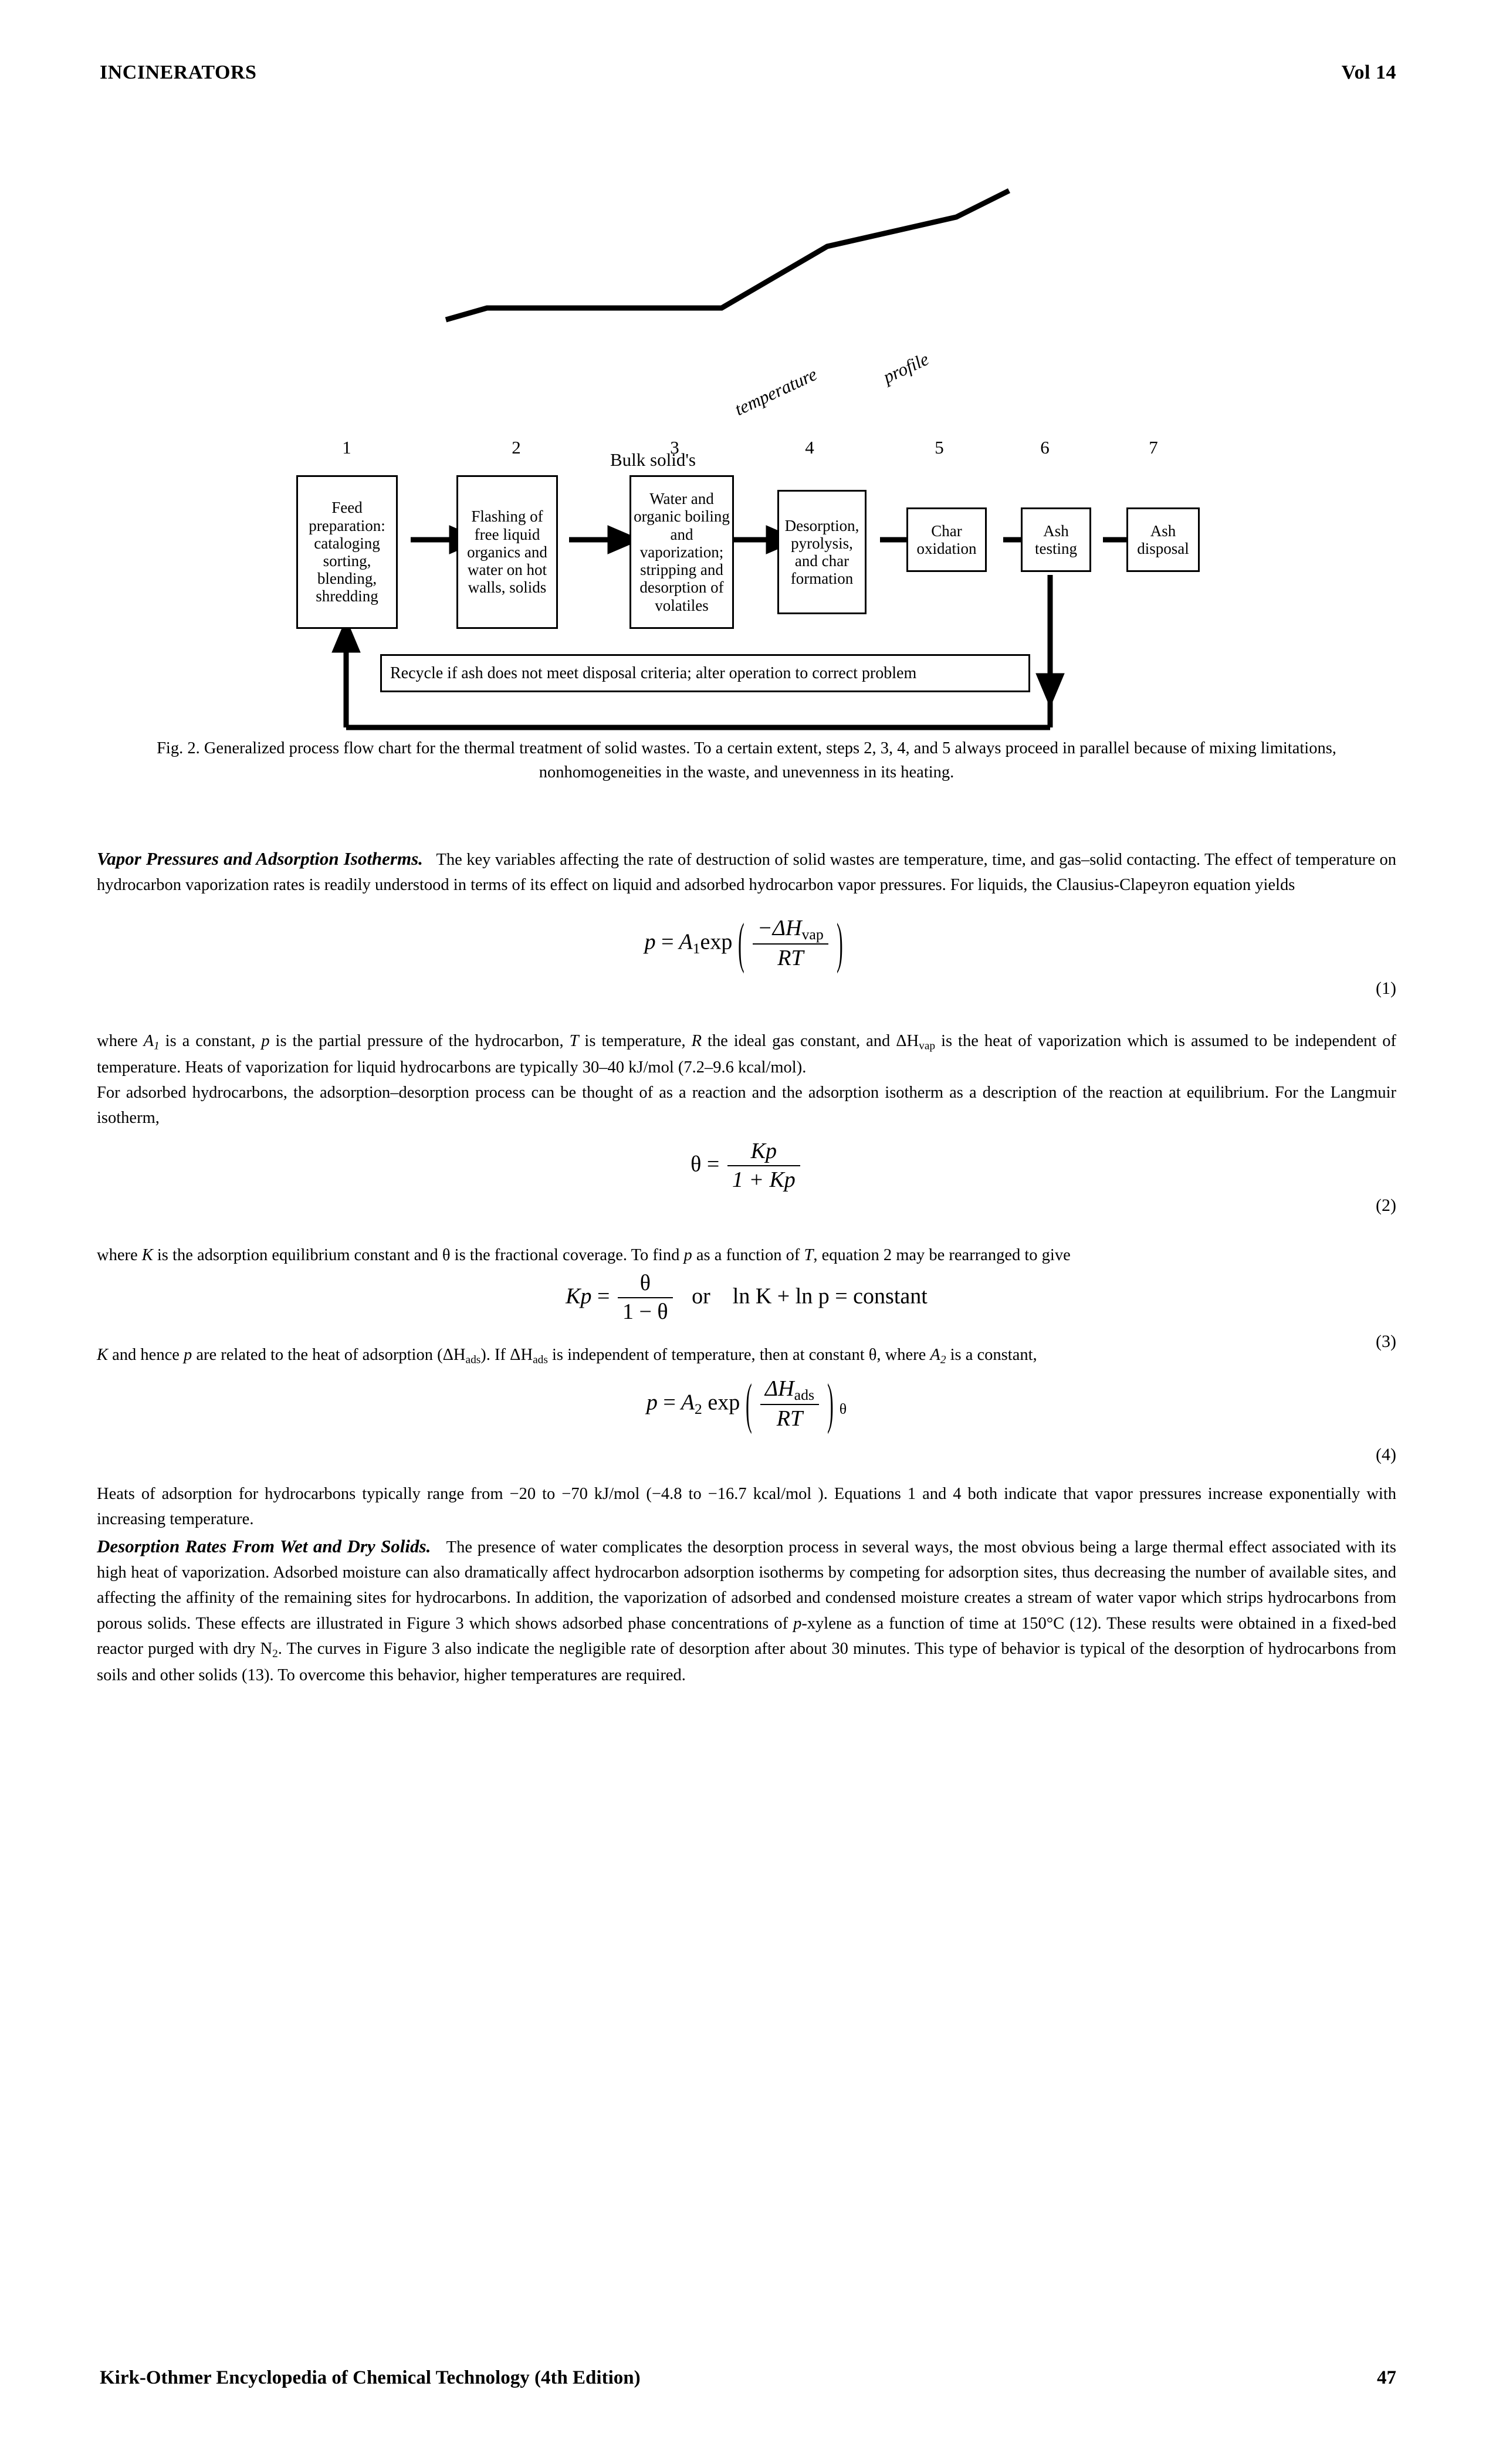 The width and height of the screenshot is (1496, 2464). Describe the element at coordinates (790, 958) in the screenshot. I see `eq1-denominator: RT` at that location.